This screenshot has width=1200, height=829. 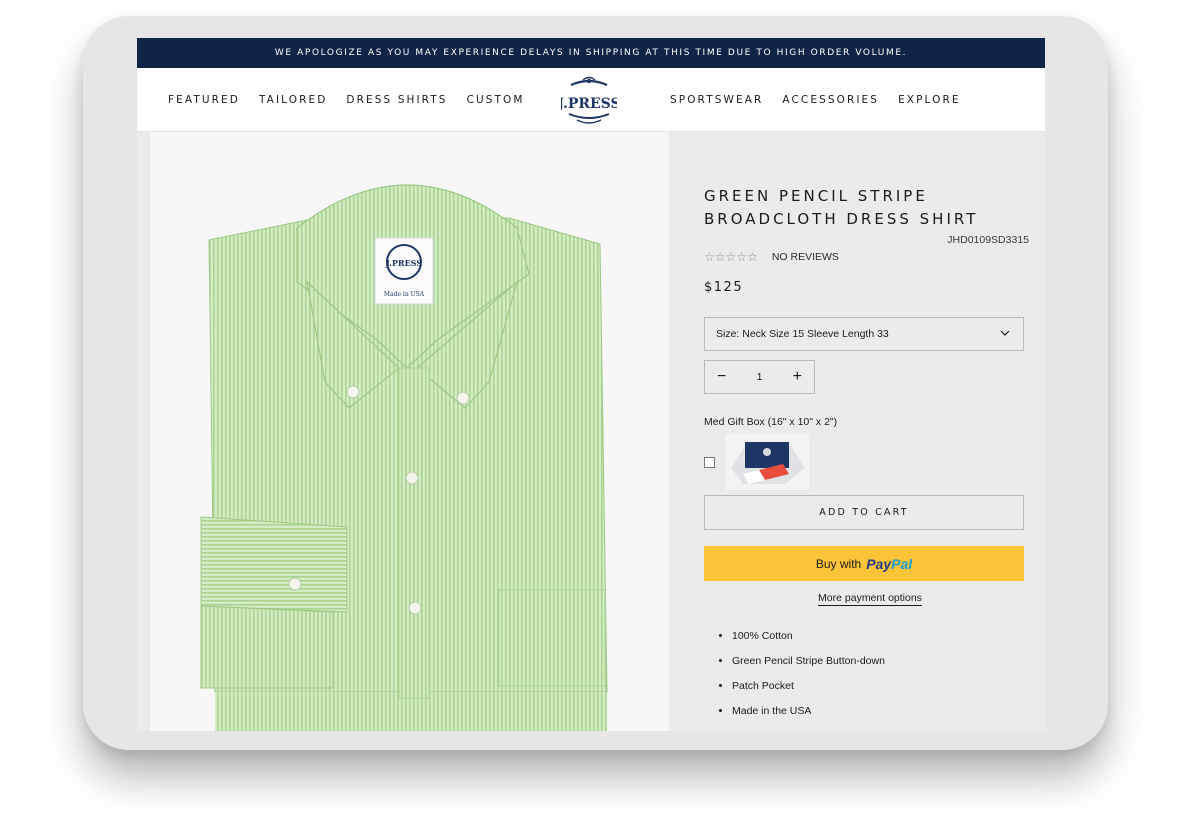 What do you see at coordinates (929, 100) in the screenshot?
I see `nav-link-explore: EXPLORE` at bounding box center [929, 100].